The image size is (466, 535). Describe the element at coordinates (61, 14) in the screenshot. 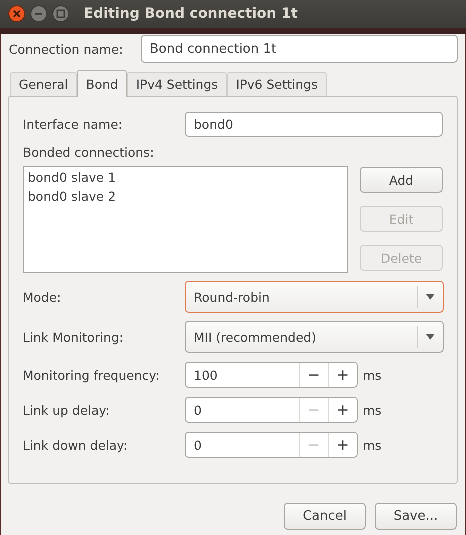

I see `maximize-icon` at that location.